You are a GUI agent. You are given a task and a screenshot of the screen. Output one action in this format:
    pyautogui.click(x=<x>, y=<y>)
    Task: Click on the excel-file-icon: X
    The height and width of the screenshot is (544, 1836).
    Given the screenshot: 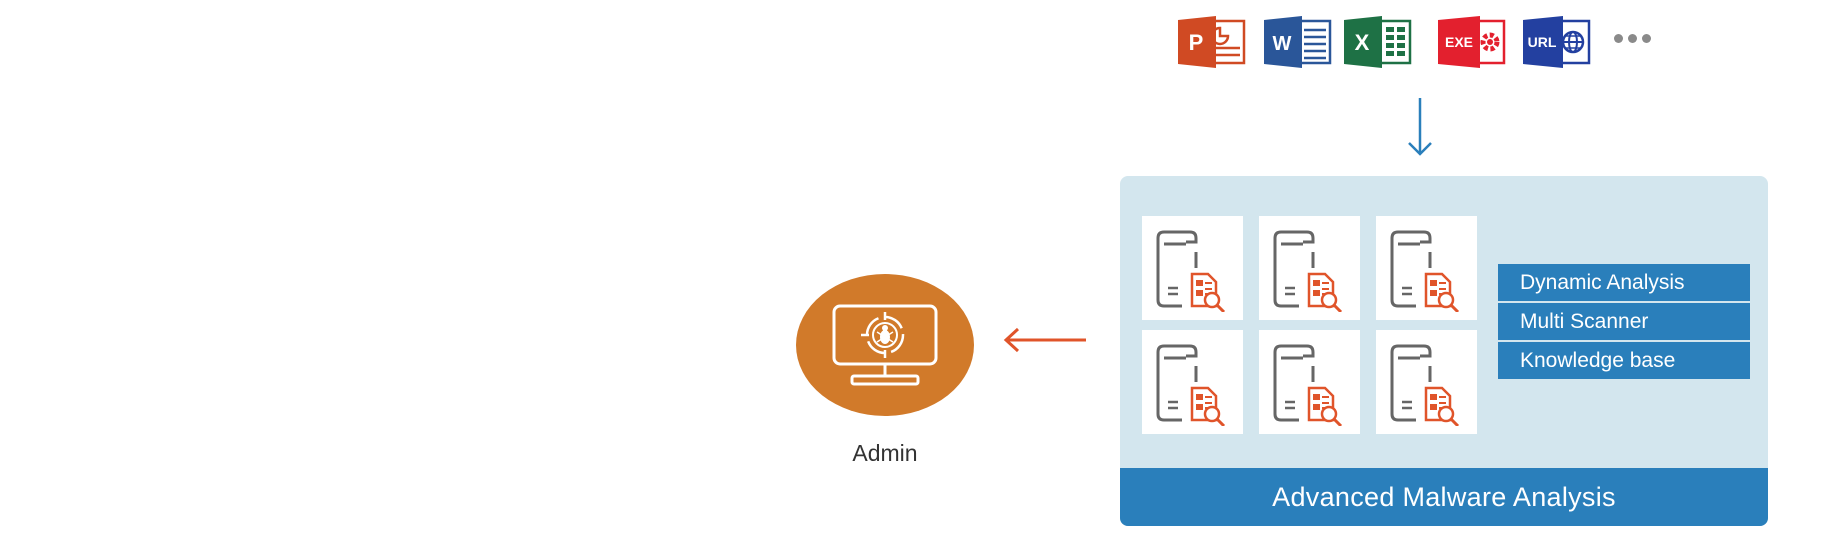 What is the action you would take?
    pyautogui.click(x=1378, y=42)
    